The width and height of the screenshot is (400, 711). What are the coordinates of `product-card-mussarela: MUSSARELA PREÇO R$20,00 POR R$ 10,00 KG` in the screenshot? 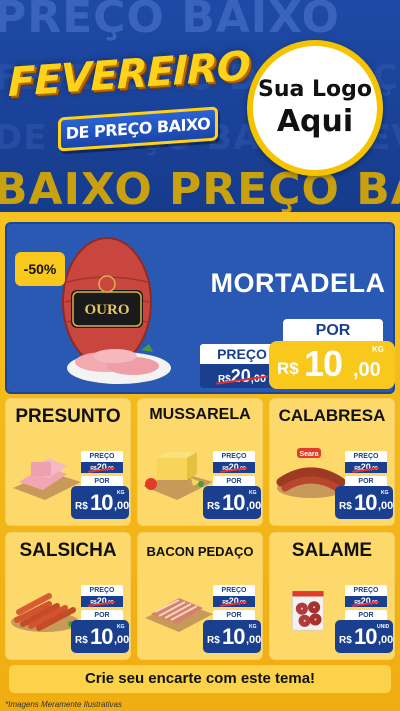 It's located at (200, 462).